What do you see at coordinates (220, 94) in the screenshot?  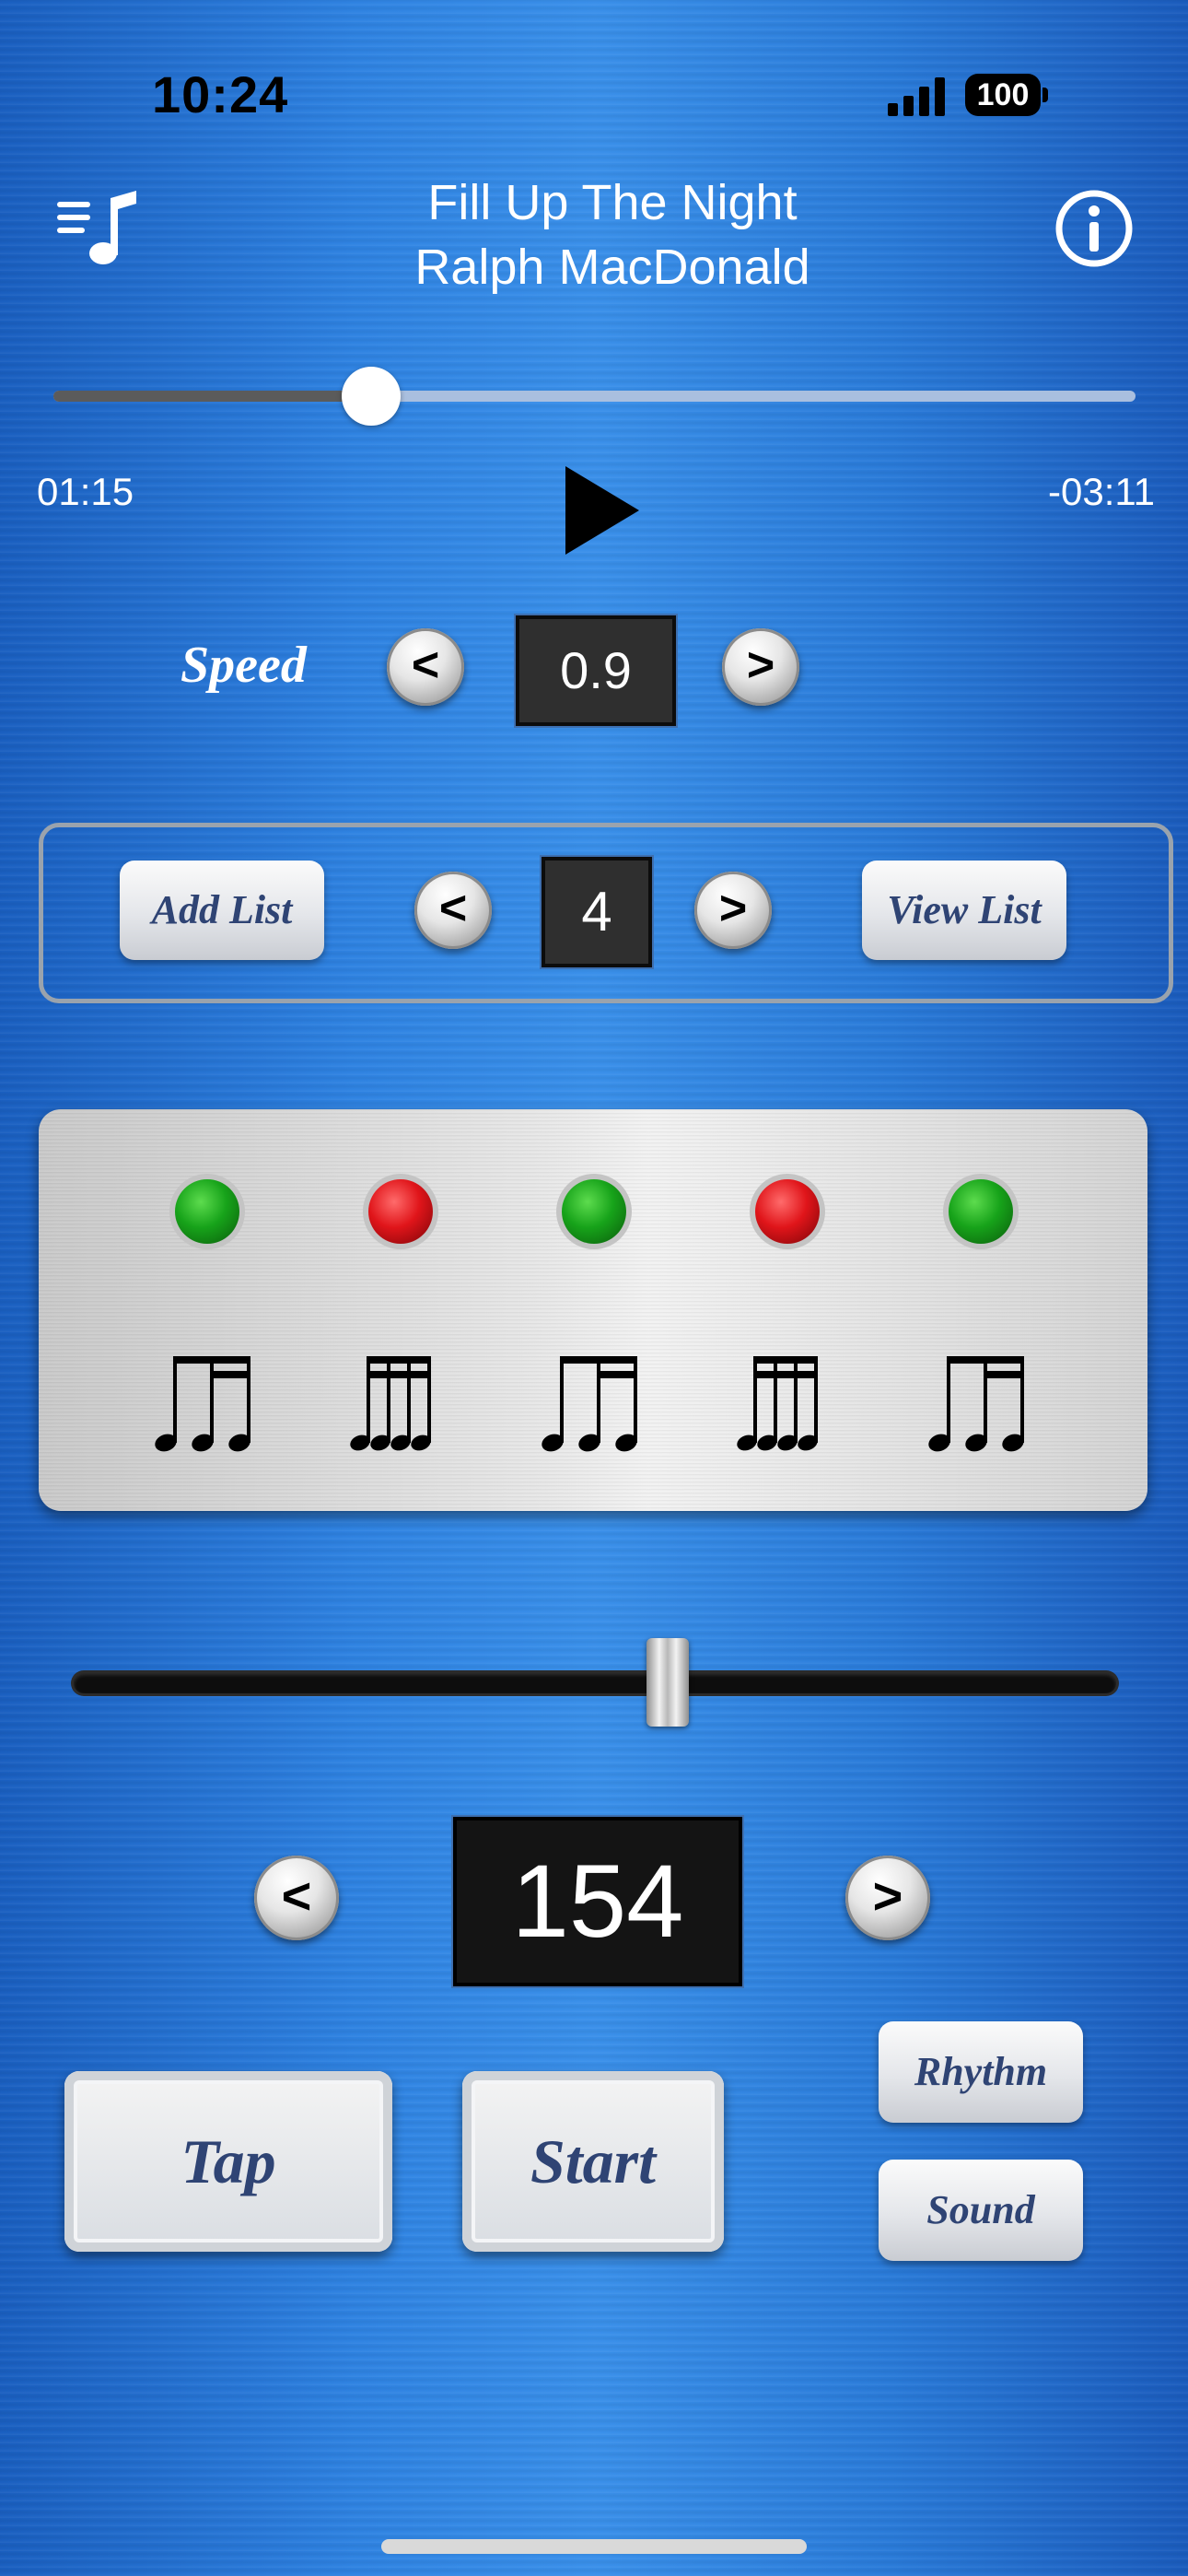 I see `status-time: 10:24` at bounding box center [220, 94].